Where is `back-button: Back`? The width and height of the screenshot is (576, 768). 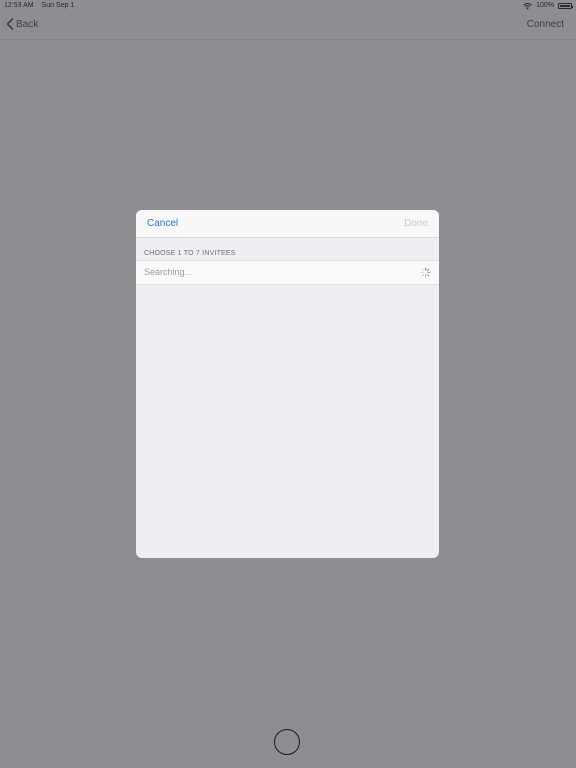 back-button: Back is located at coordinates (22, 24).